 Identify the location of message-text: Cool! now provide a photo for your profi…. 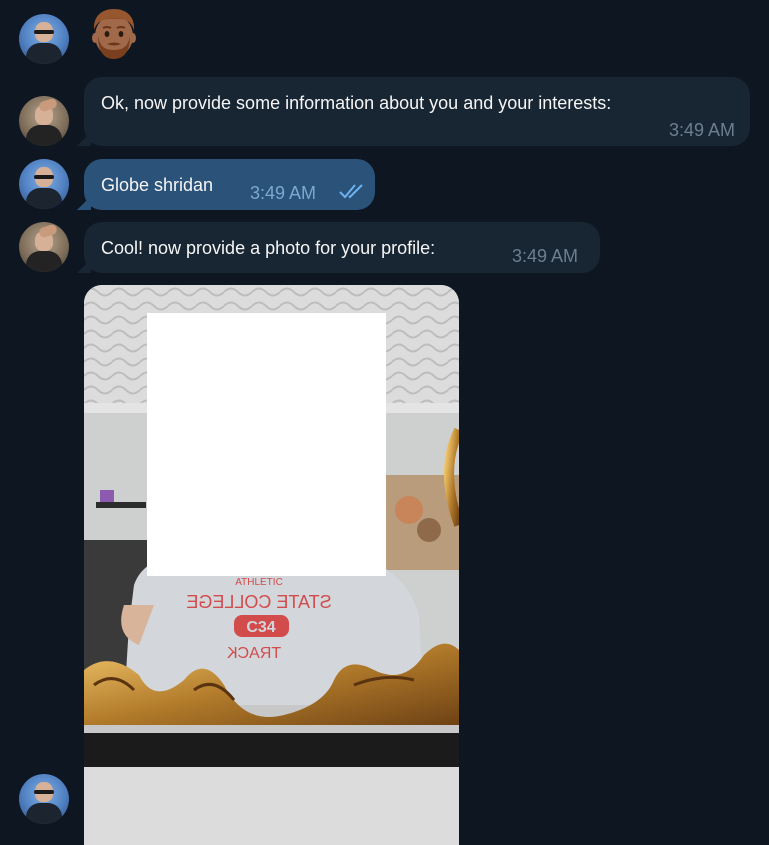
(268, 248).